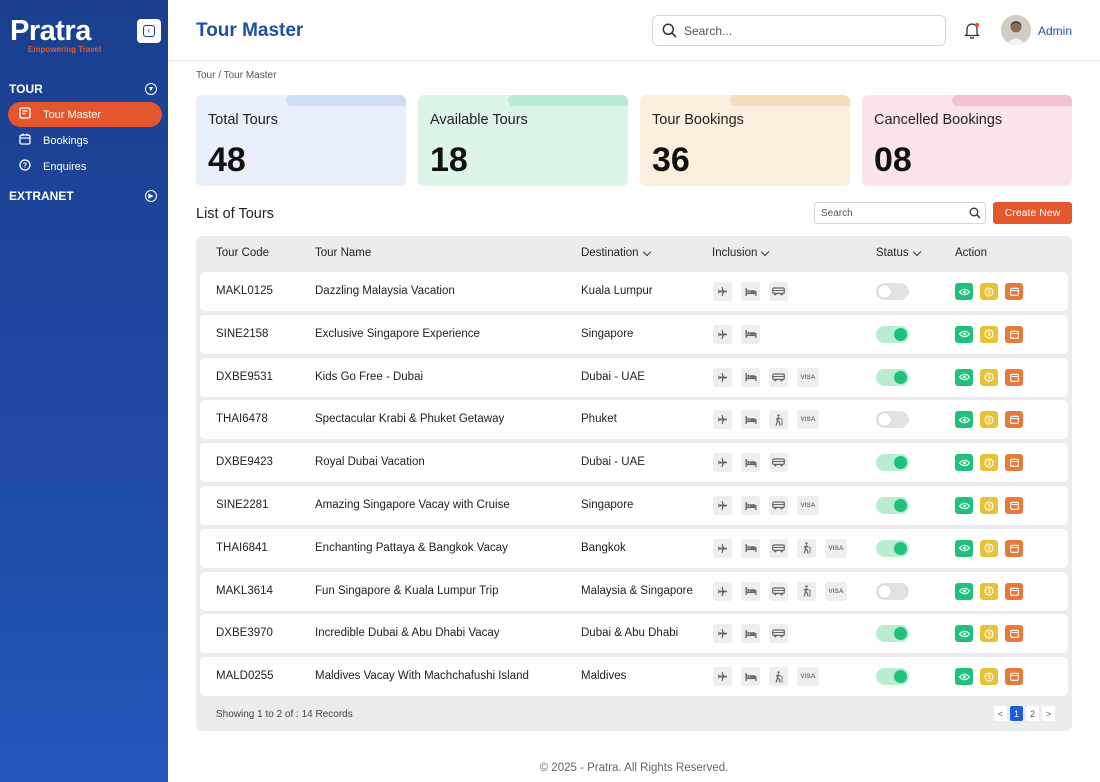  I want to click on sidebar-collapse-button: ‹, so click(149, 31).